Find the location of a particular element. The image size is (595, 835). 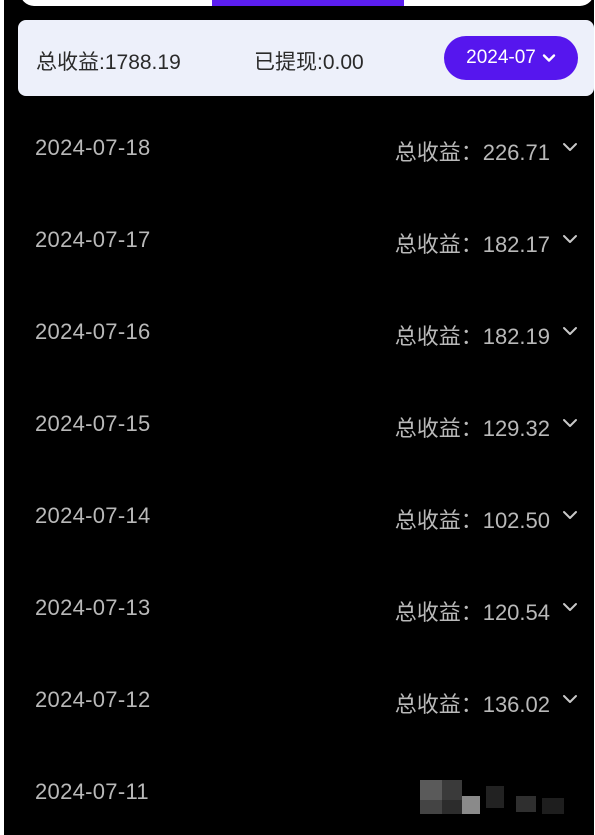

tab-active-indicator is located at coordinates (308, 3).